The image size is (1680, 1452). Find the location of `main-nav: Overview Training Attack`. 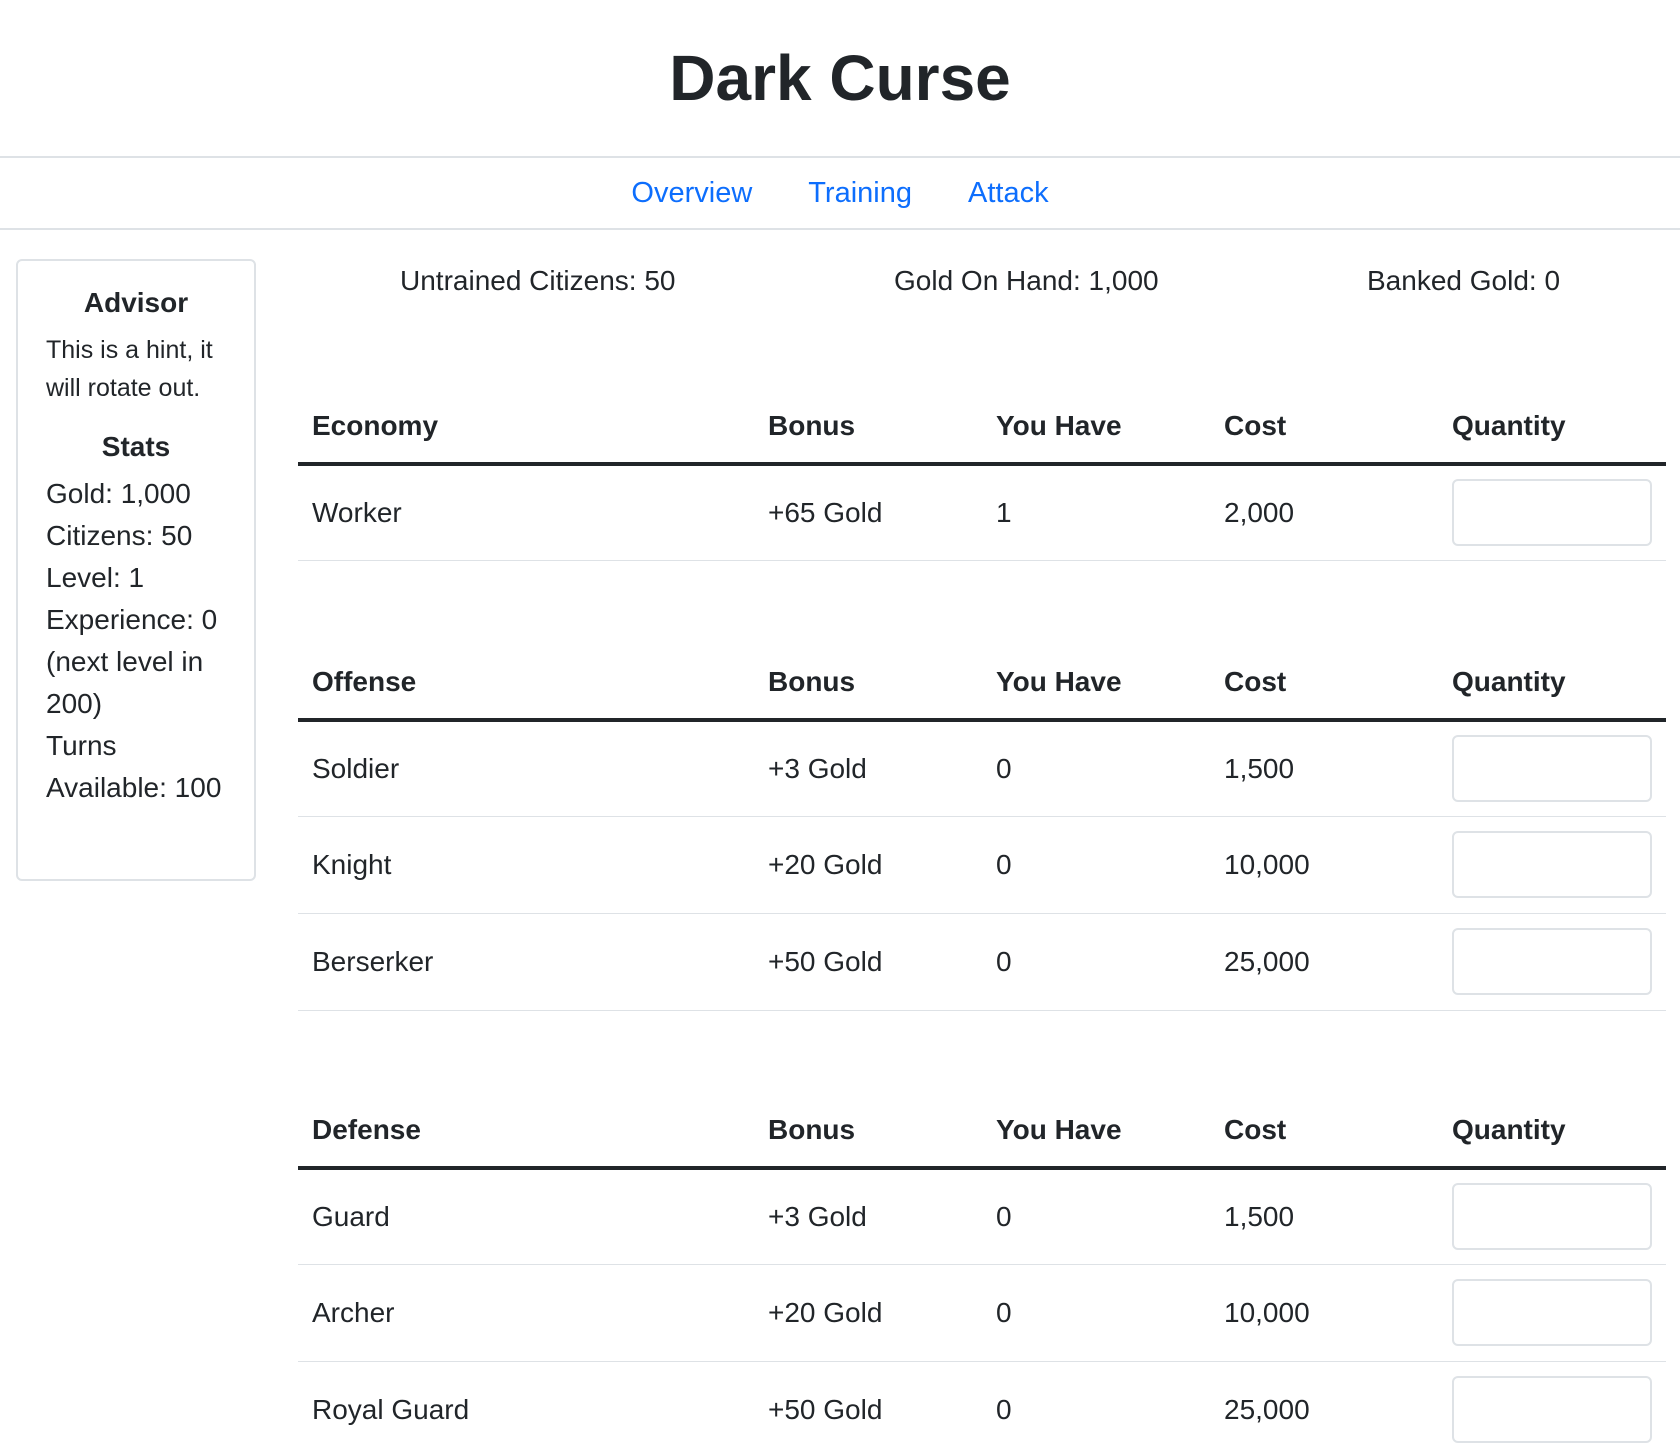

main-nav: Overview Training Attack is located at coordinates (840, 194).